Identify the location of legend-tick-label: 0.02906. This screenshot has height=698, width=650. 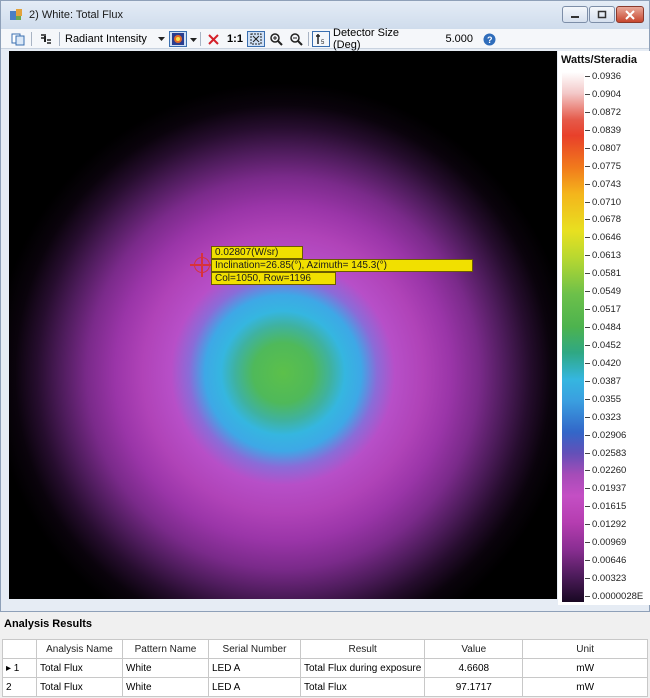
(605, 435).